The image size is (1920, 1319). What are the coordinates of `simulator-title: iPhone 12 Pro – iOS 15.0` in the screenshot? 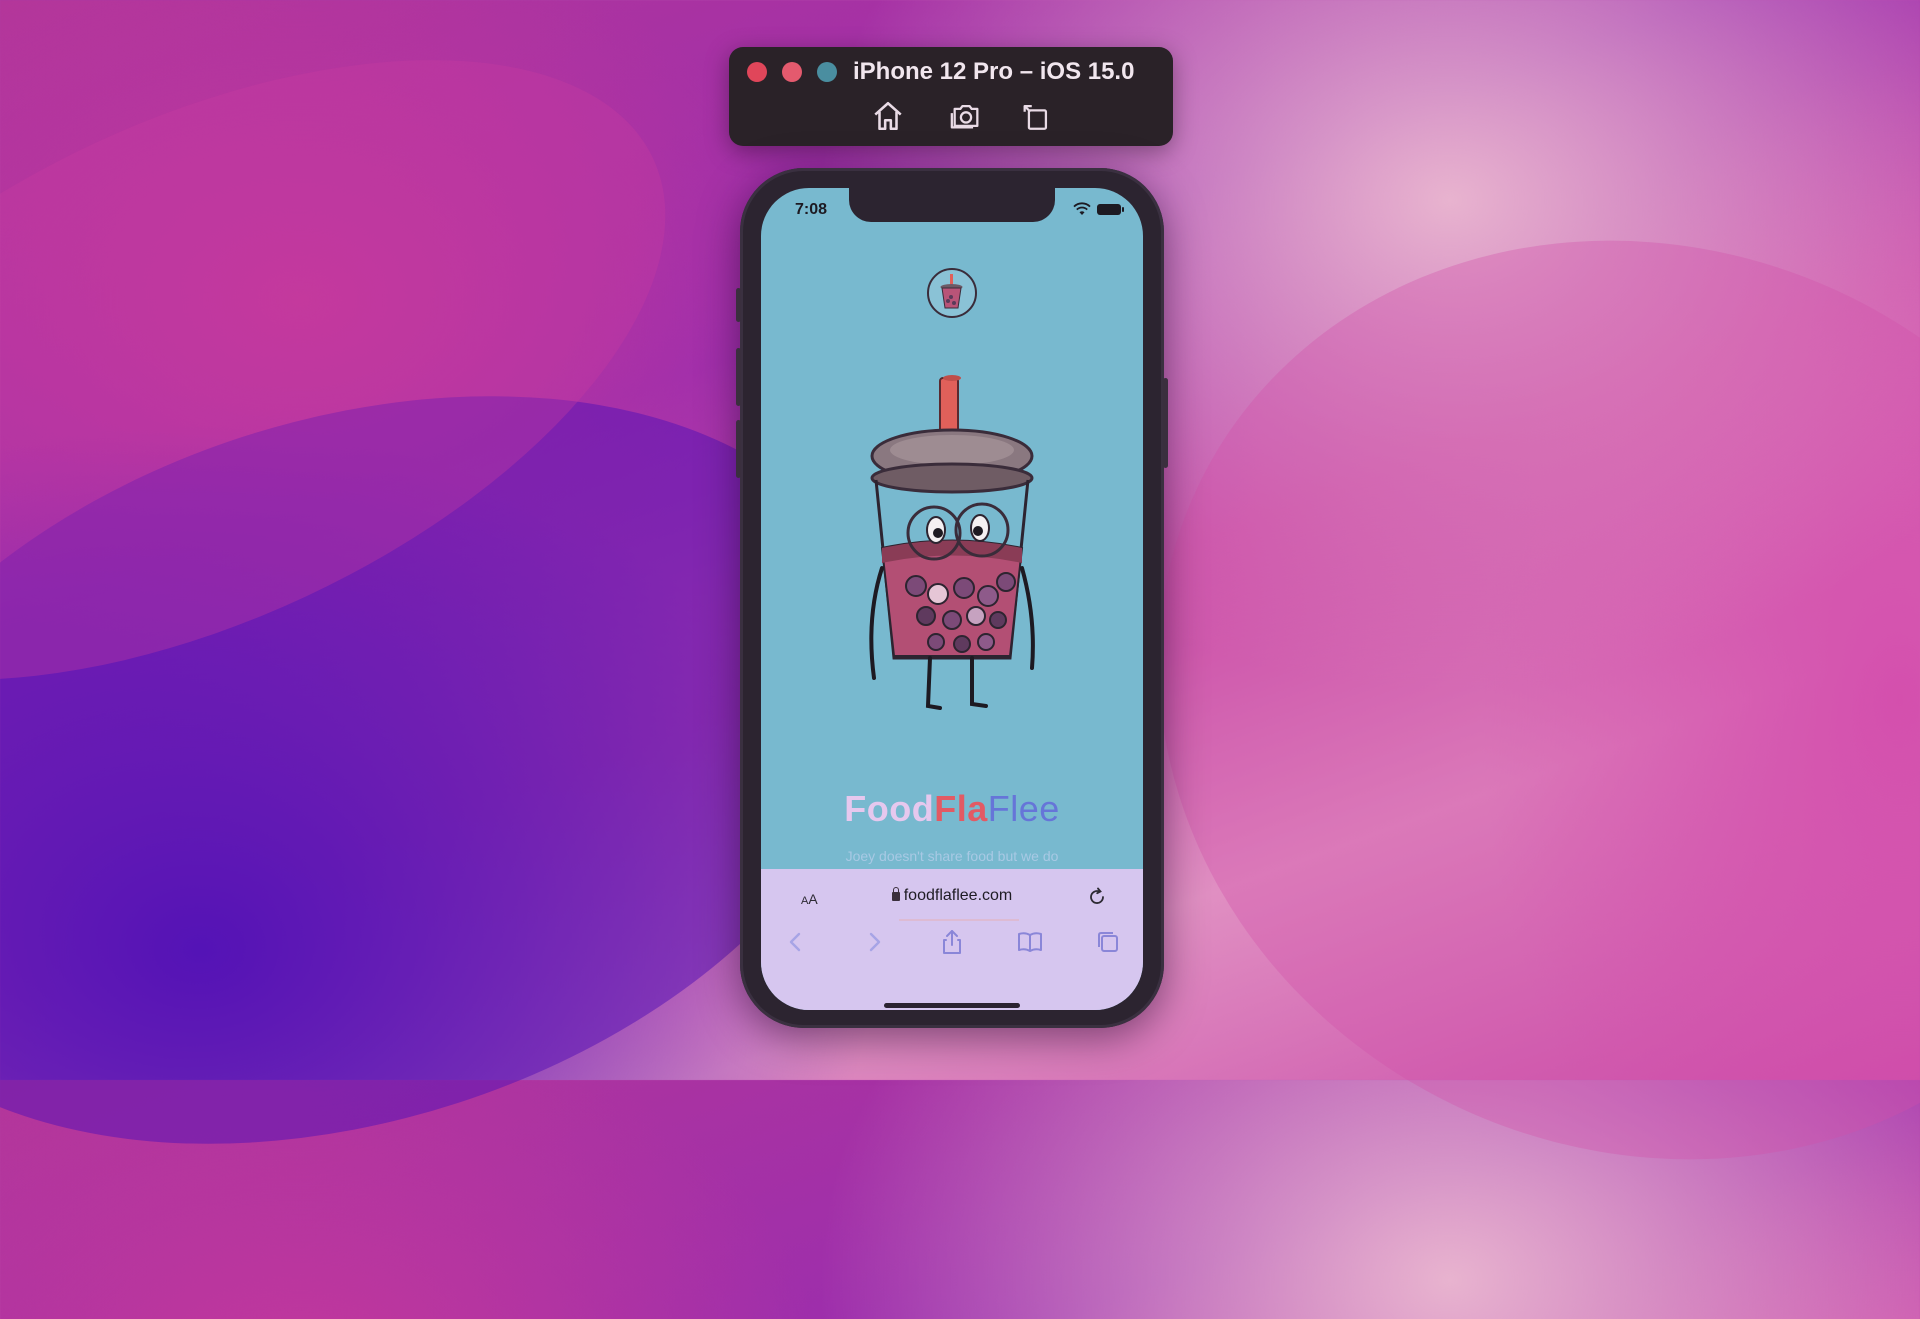 It's located at (994, 71).